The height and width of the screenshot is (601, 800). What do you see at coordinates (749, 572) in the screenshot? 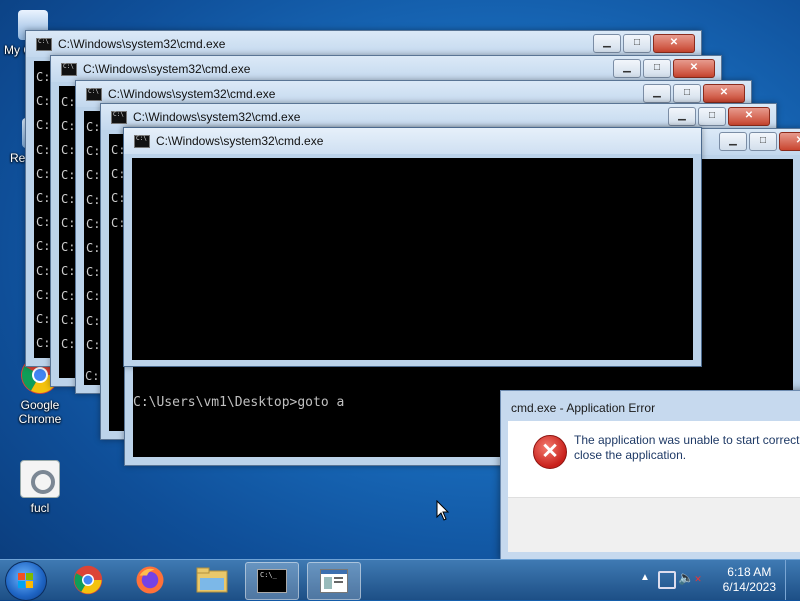
I see `clock-time: 6:18 AM` at bounding box center [749, 572].